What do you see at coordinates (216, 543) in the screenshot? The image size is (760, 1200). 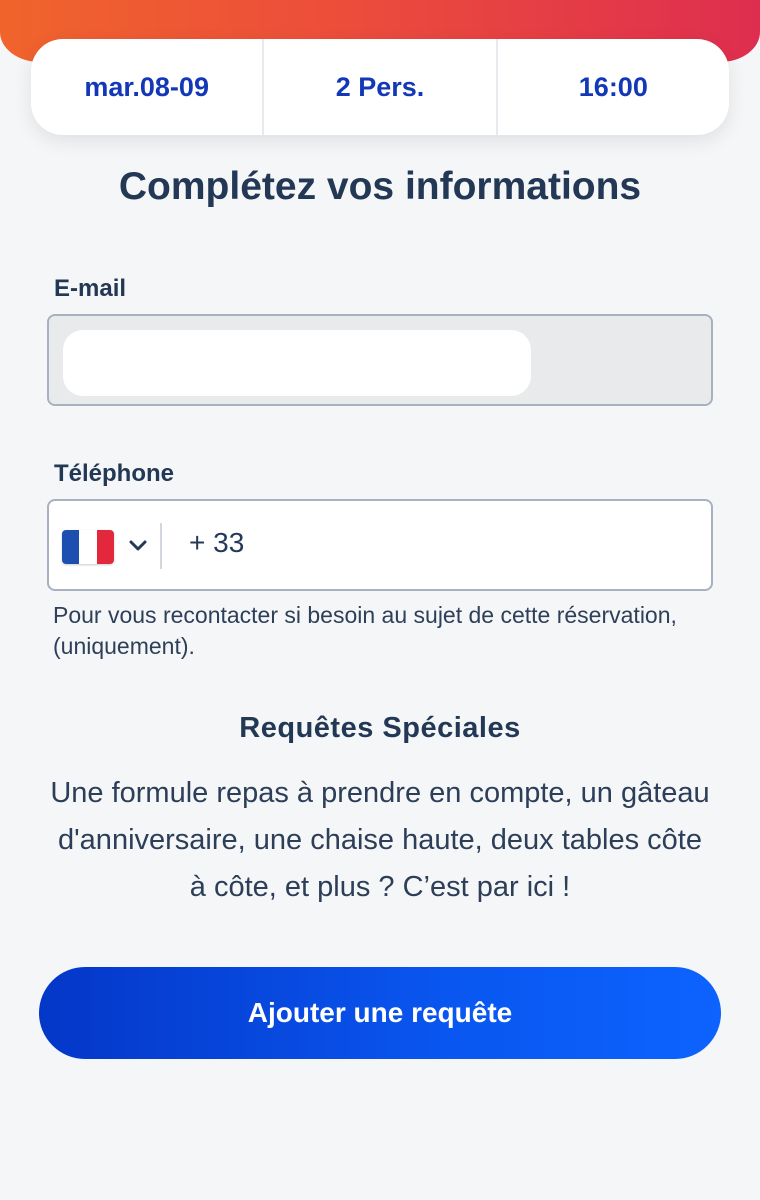 I see `phone-country-code: + 33` at bounding box center [216, 543].